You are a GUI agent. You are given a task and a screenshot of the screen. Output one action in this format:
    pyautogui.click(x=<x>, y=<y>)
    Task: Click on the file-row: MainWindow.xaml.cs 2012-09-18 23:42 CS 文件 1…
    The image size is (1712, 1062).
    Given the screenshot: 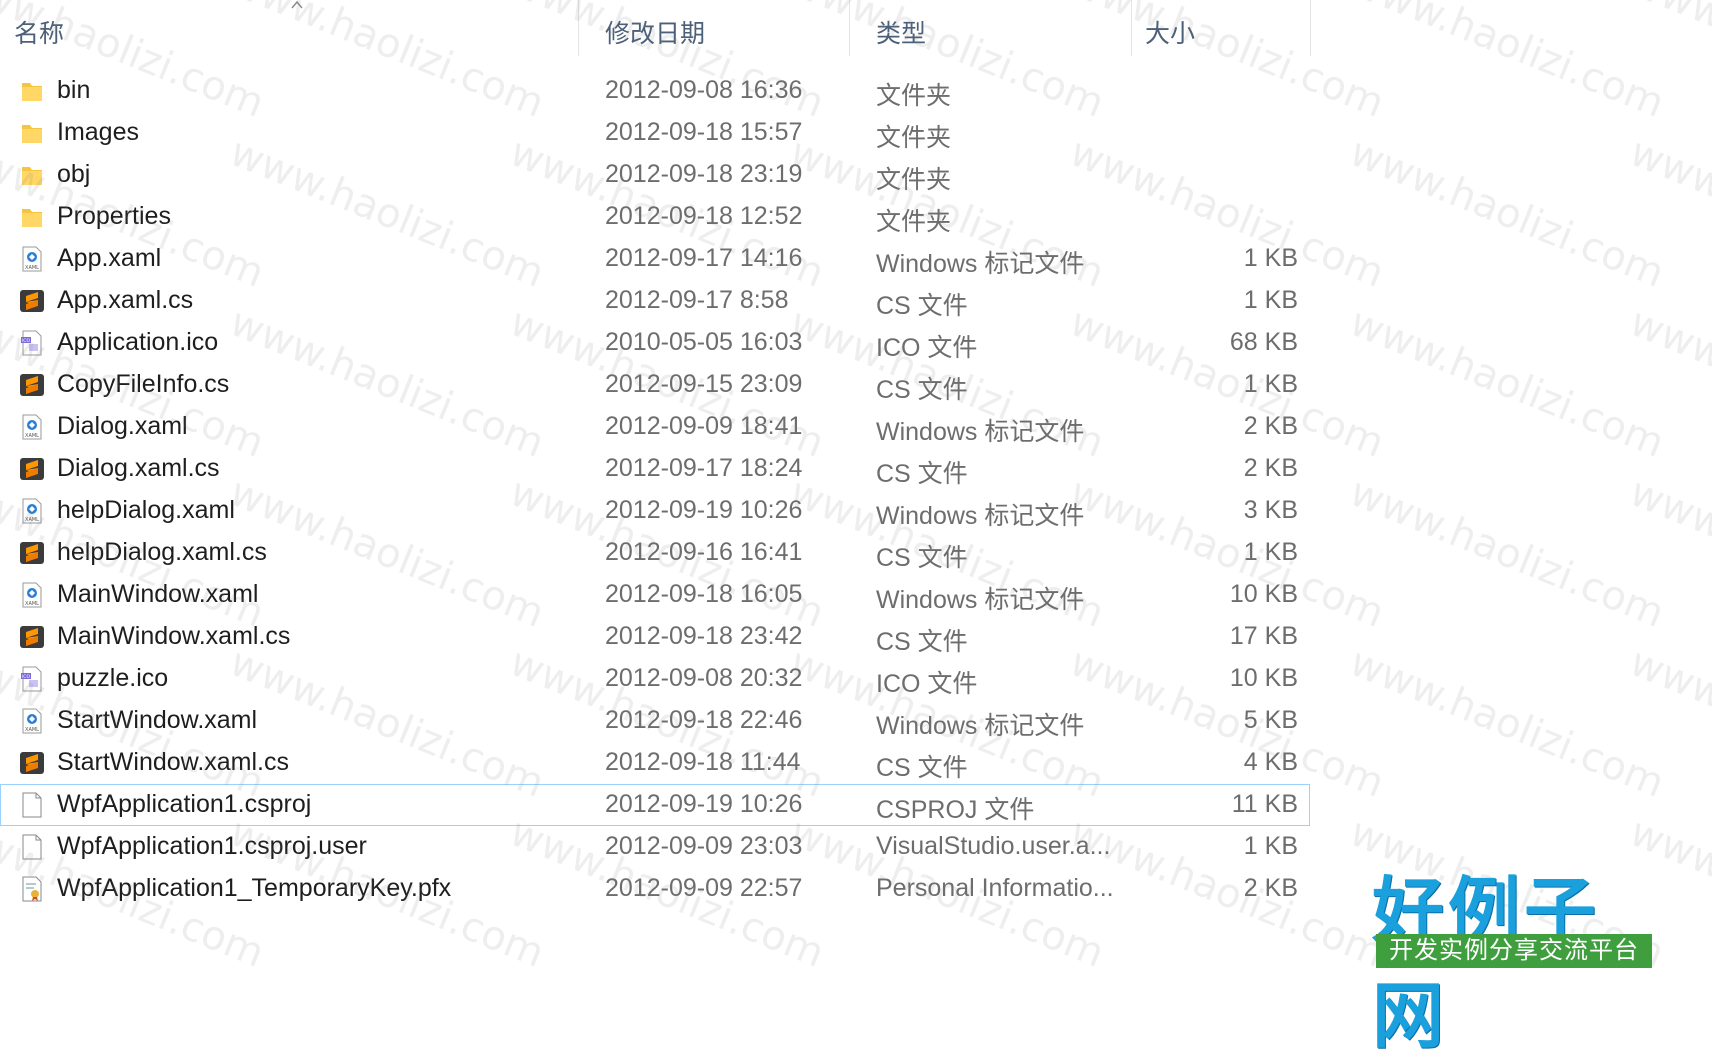 What is the action you would take?
    pyautogui.click(x=655, y=637)
    